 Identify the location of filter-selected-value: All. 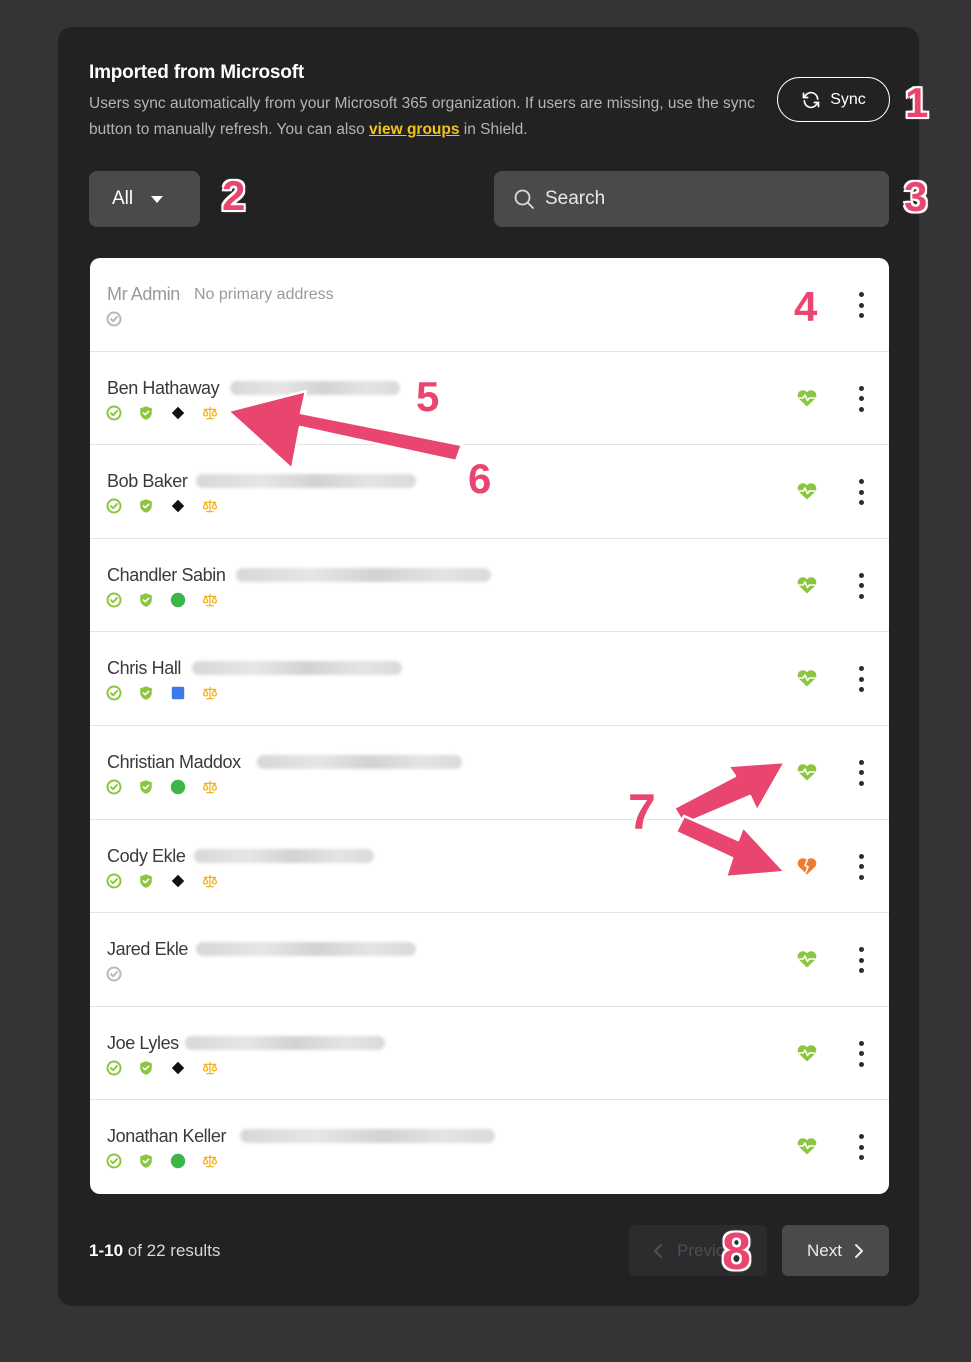
(123, 198).